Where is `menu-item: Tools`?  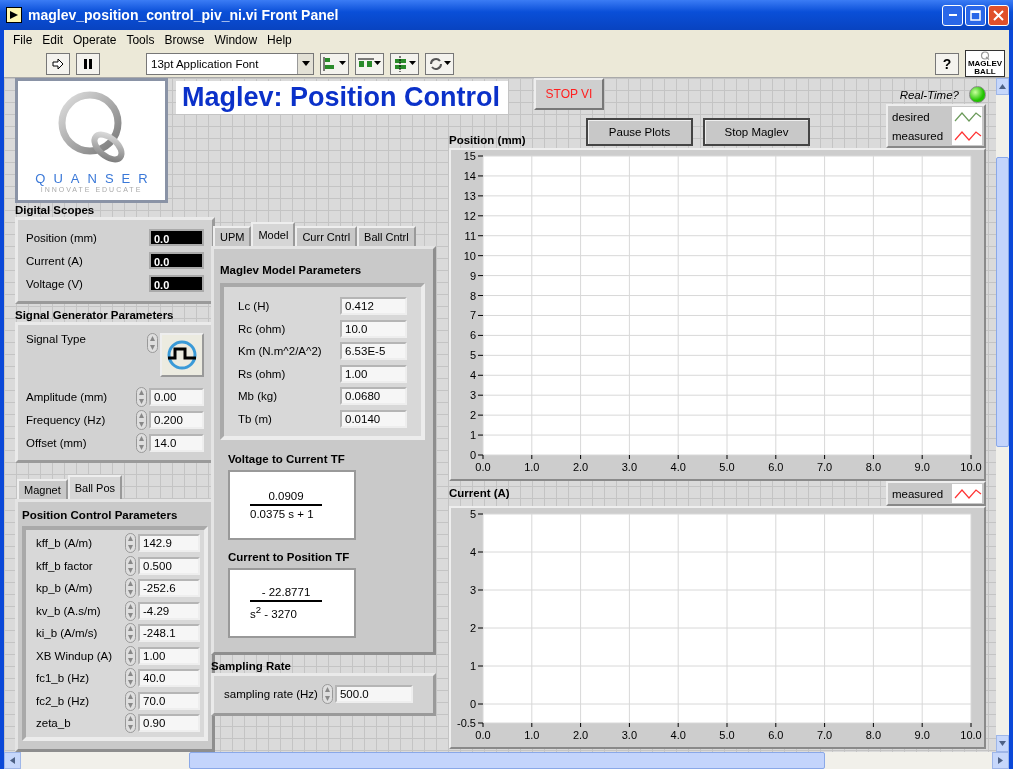 menu-item: Tools is located at coordinates (140, 40).